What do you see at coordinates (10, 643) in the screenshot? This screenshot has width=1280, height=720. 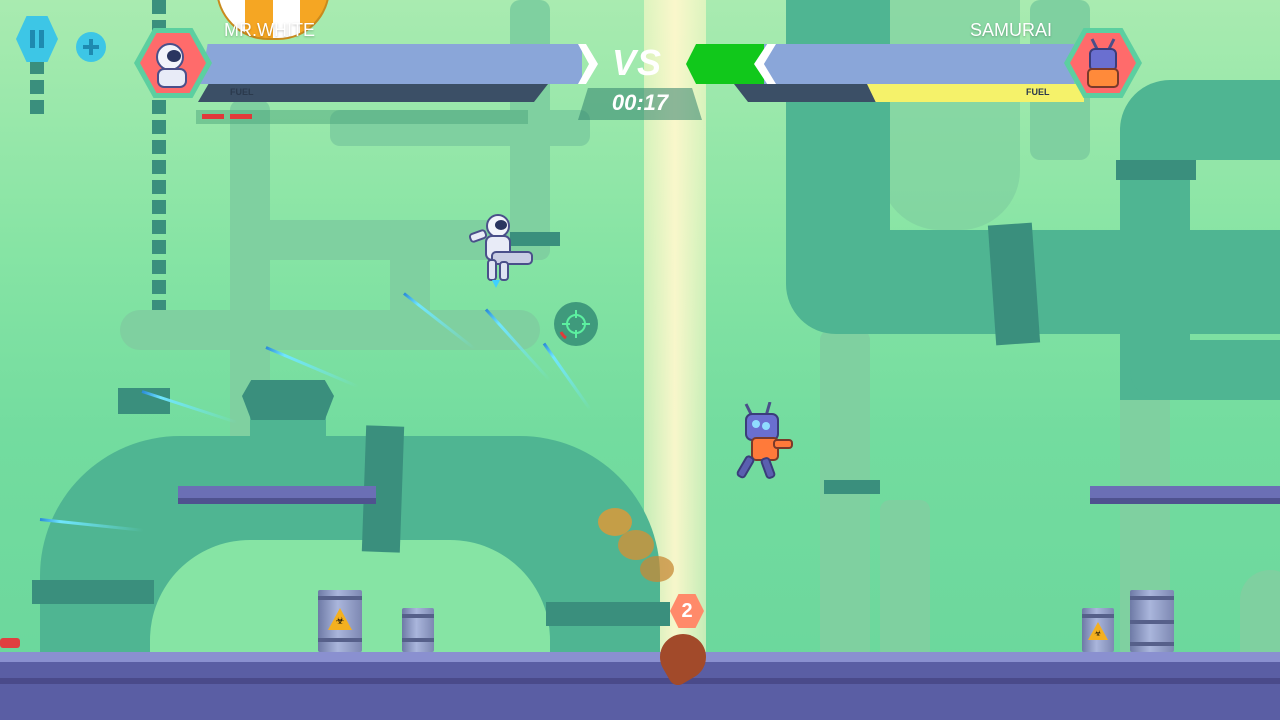 I see `red-button` at bounding box center [10, 643].